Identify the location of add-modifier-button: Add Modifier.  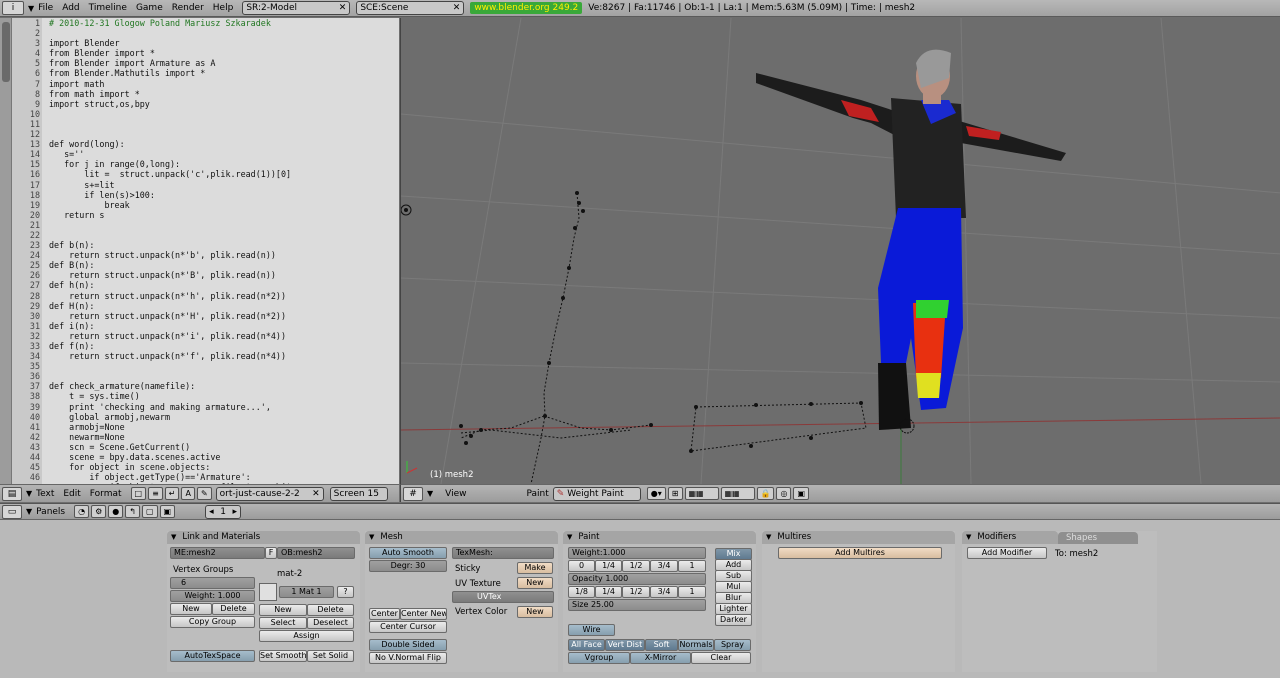
(1007, 553).